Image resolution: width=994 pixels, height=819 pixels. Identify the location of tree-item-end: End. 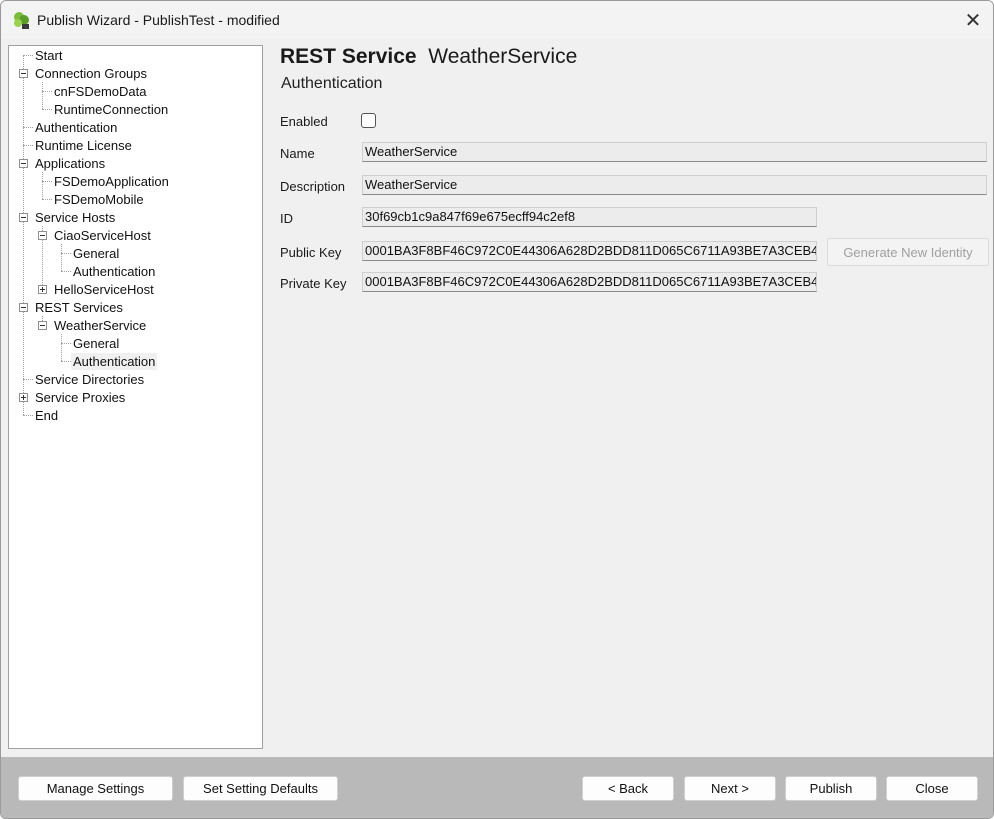
(46, 415).